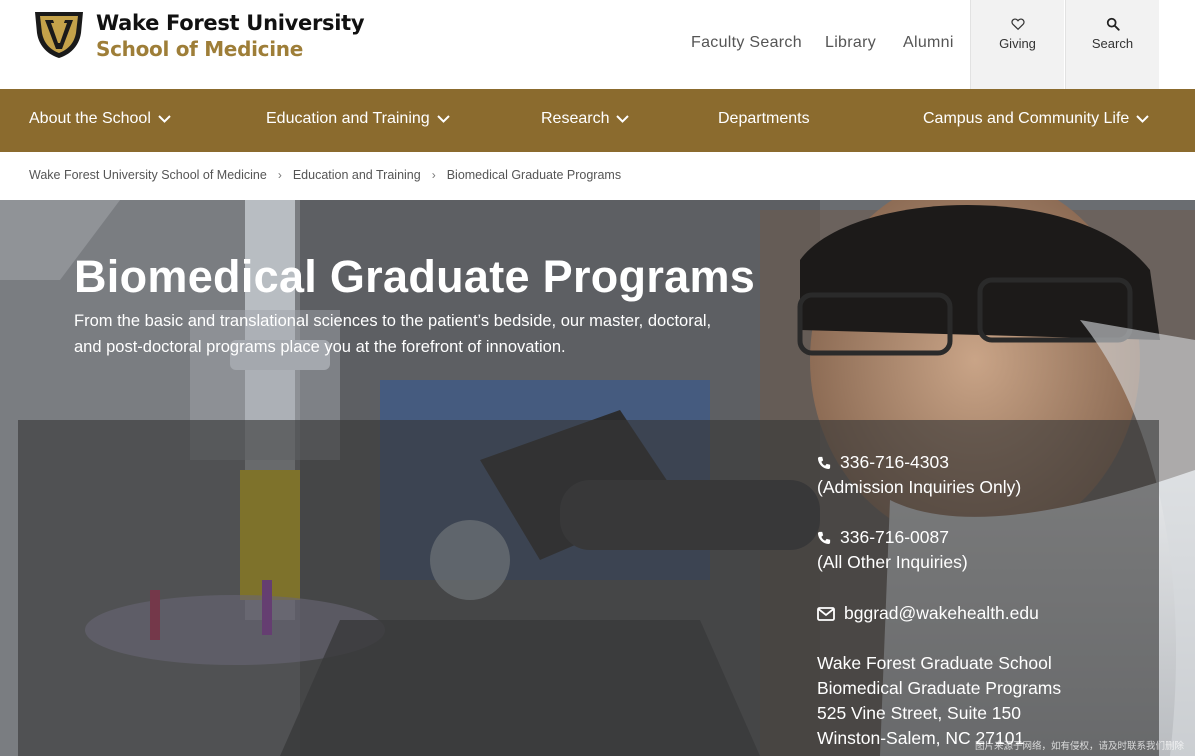 This screenshot has height=756, width=1195. Describe the element at coordinates (919, 487) in the screenshot. I see `admissions-phone-note: (Admission Inquiries Only)` at that location.